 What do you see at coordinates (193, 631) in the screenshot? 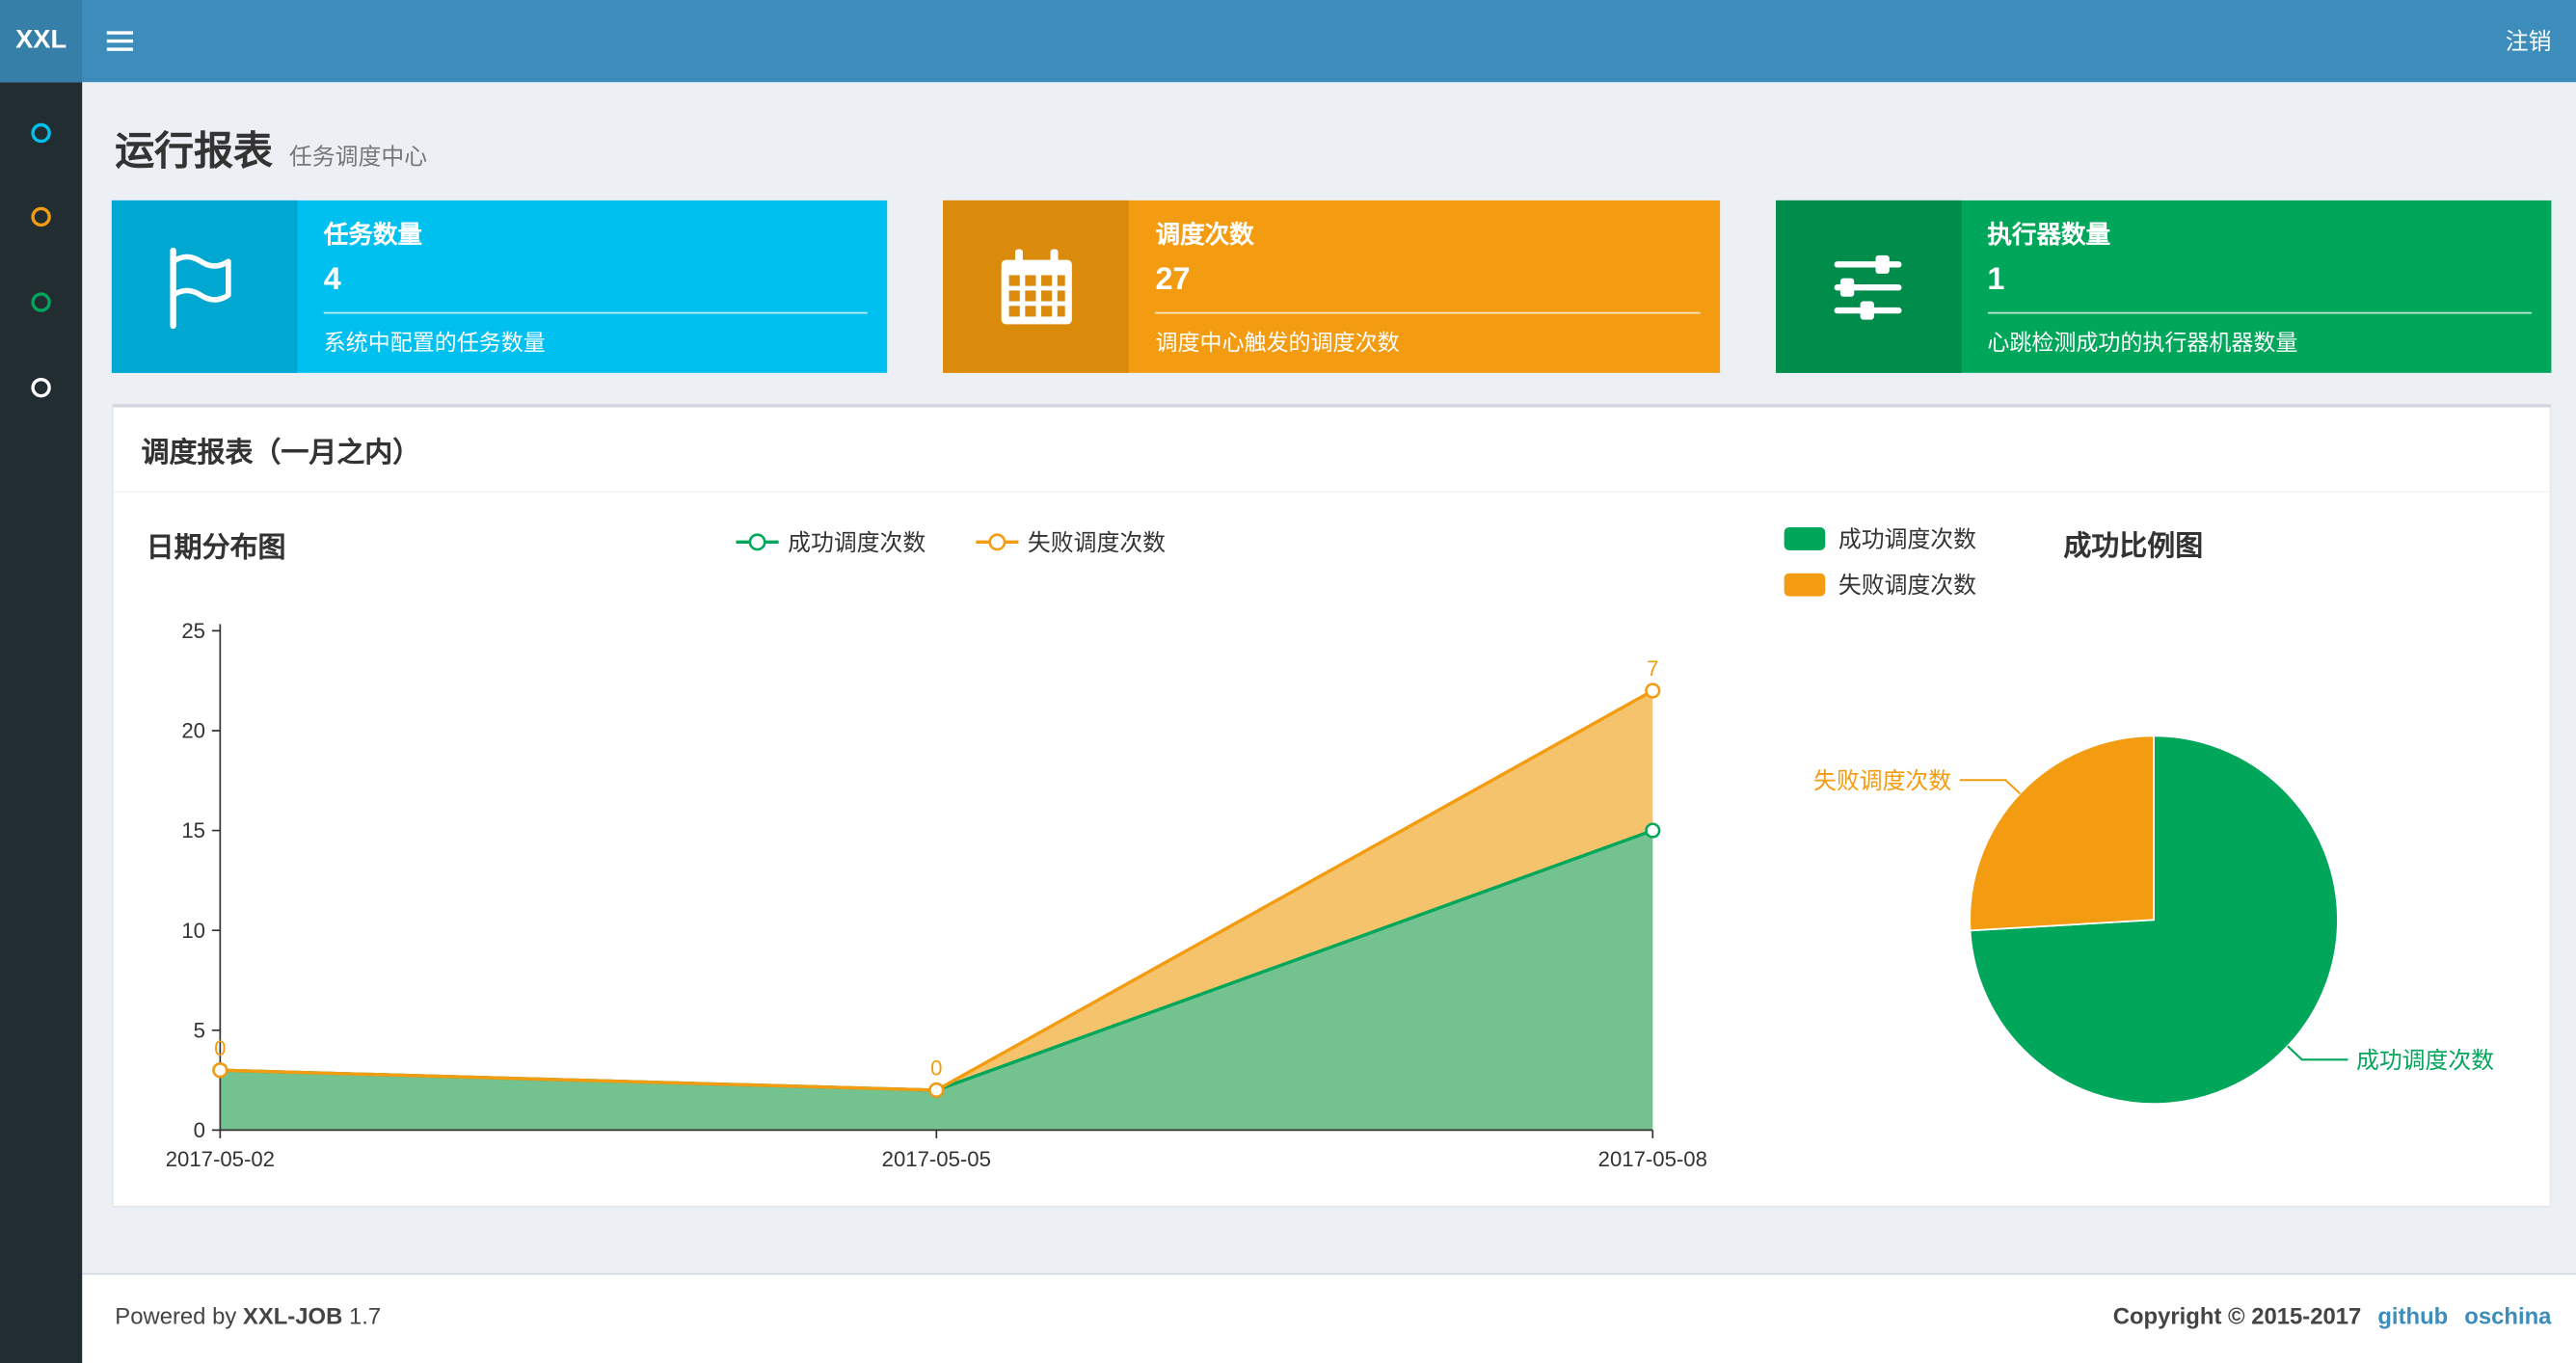
I see `svg-text: 25` at bounding box center [193, 631].